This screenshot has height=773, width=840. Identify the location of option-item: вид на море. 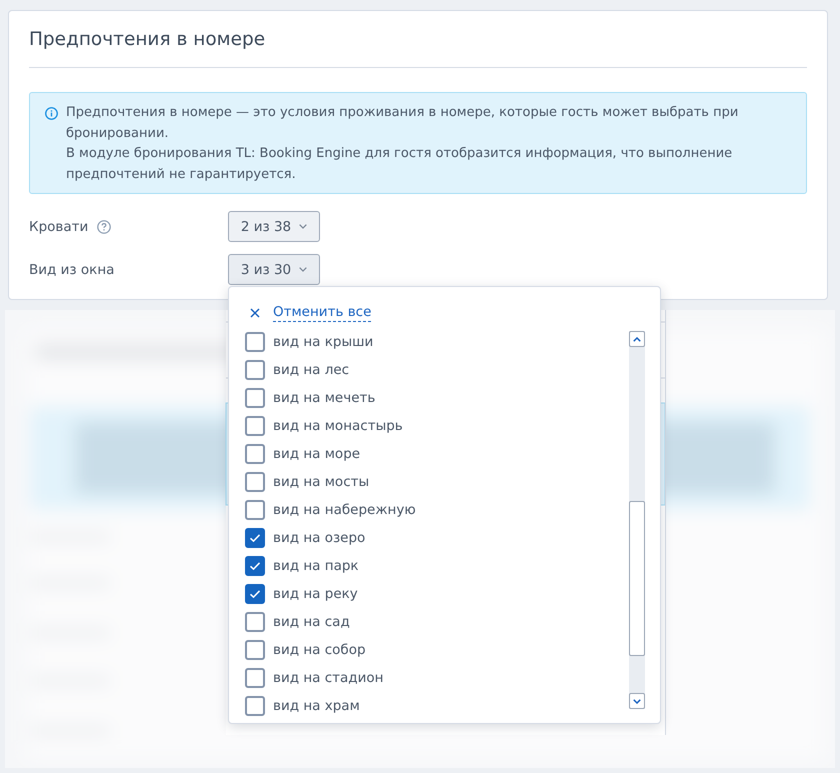
(302, 454).